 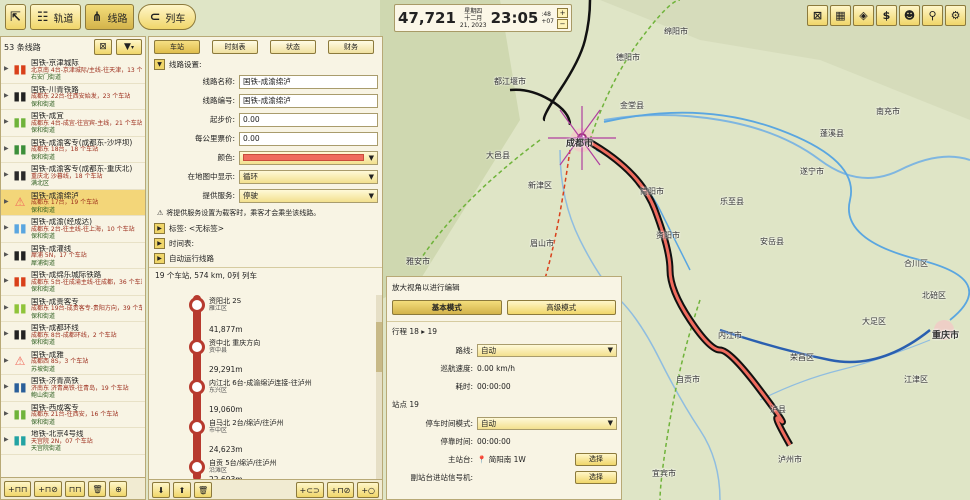 What do you see at coordinates (265, 243) in the screenshot?
I see `timetable-section: ▶ 时间表:` at bounding box center [265, 243].